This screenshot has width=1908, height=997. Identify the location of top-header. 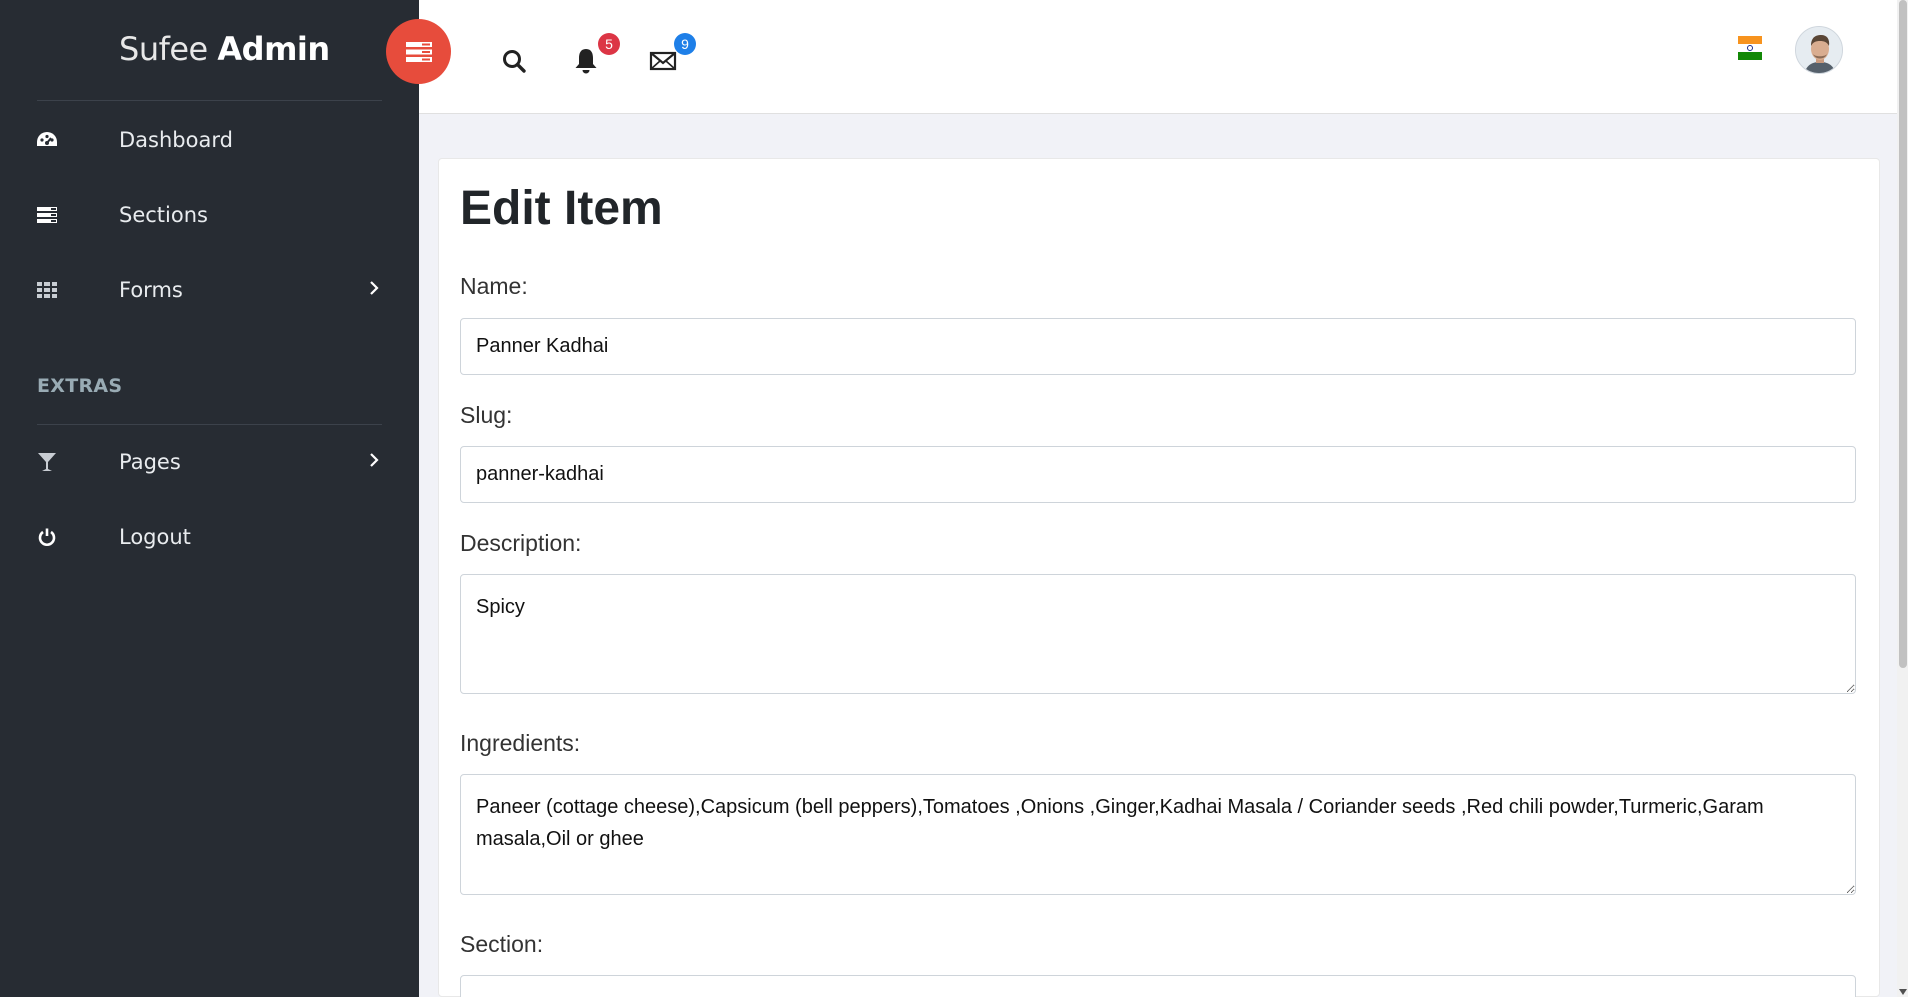
(1163, 57).